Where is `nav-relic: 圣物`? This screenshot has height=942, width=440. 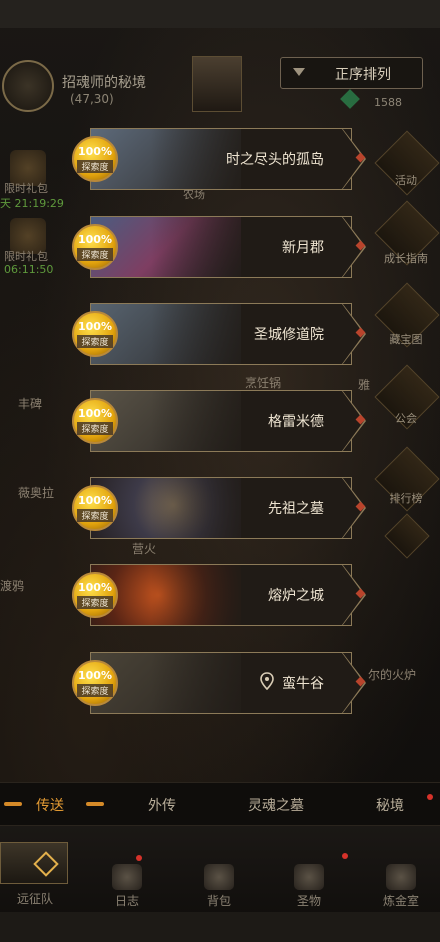
nav-relic: 圣物 is located at coordinates (309, 886).